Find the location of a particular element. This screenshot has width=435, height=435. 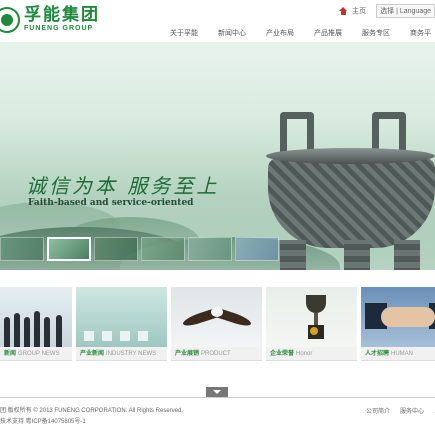

footer-links: 公司简介 服务中心 人 is located at coordinates (400, 410).